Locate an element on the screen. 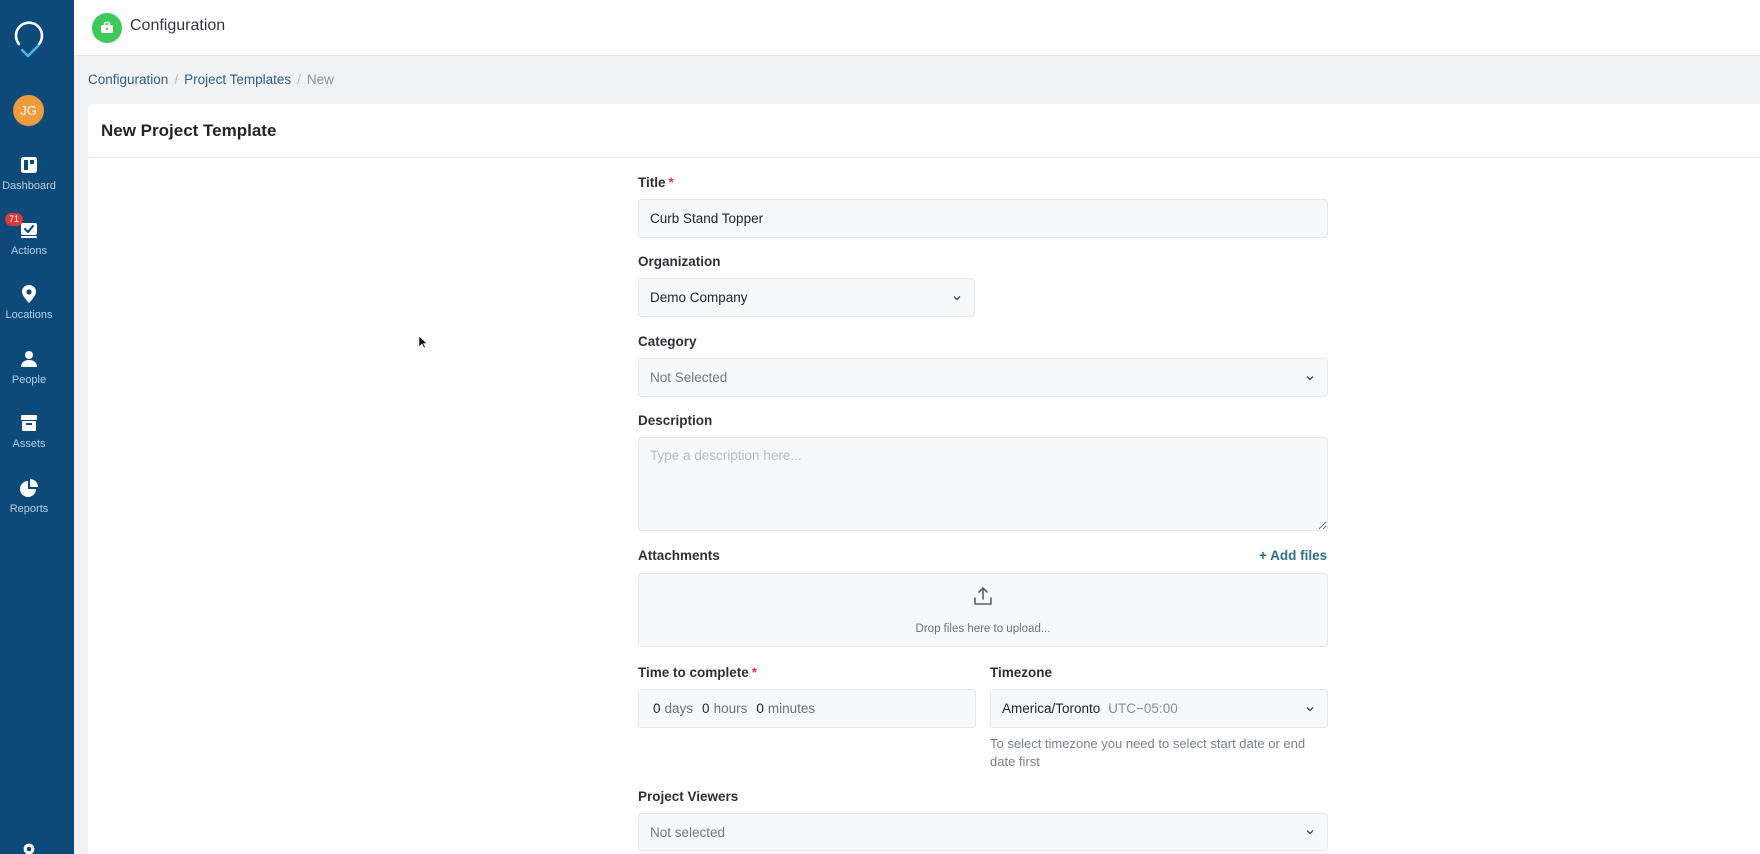 This screenshot has width=1760, height=854. sidebar-item-assets: Assets is located at coordinates (29, 437).